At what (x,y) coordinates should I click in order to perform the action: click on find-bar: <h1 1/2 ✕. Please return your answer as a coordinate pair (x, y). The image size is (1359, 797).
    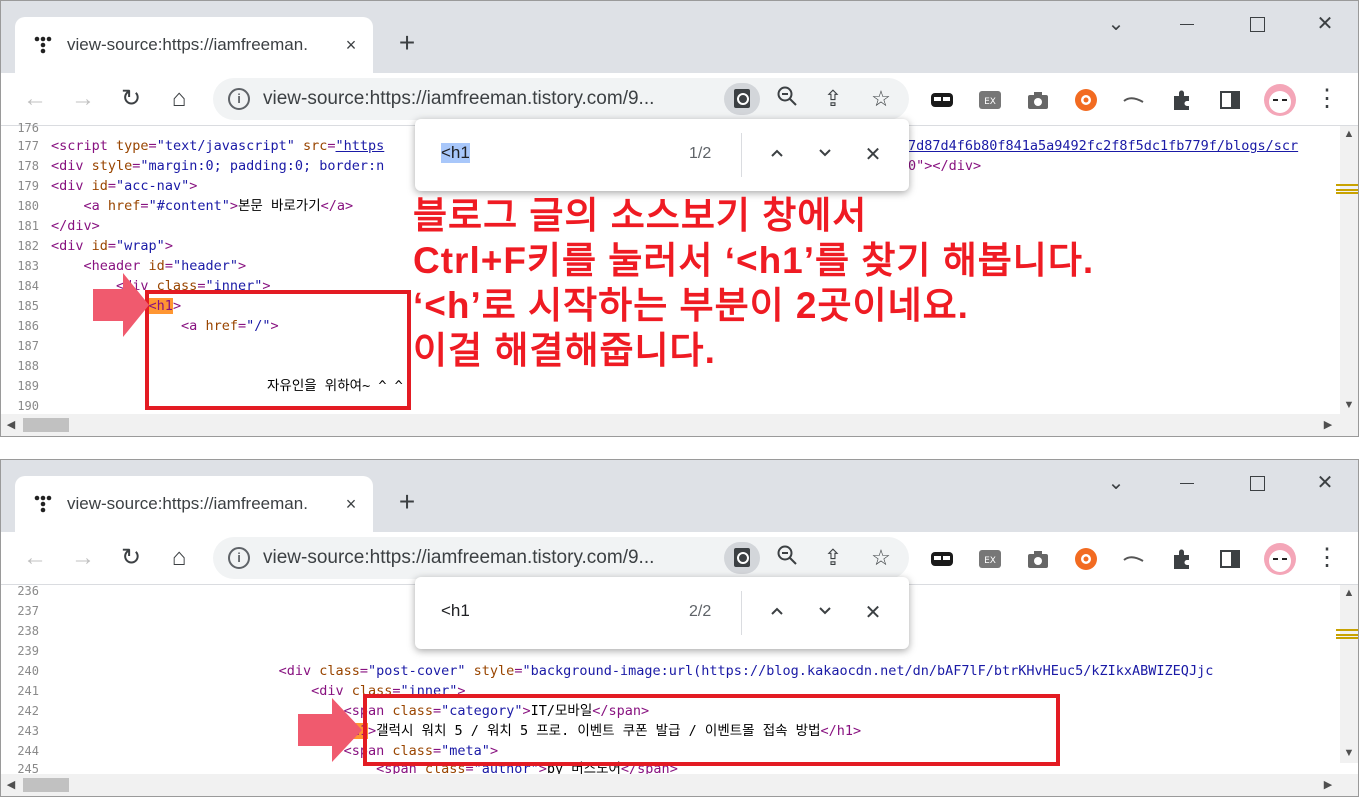
    Looking at the image, I should click on (662, 155).